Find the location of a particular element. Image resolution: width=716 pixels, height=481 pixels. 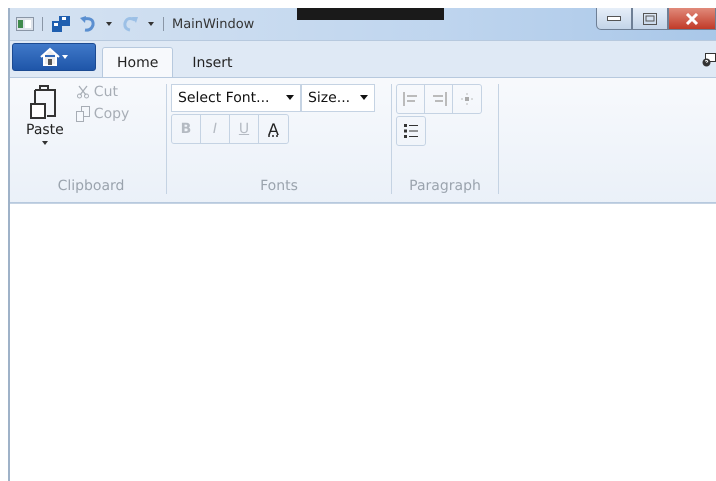

save-icon is located at coordinates (61, 24).